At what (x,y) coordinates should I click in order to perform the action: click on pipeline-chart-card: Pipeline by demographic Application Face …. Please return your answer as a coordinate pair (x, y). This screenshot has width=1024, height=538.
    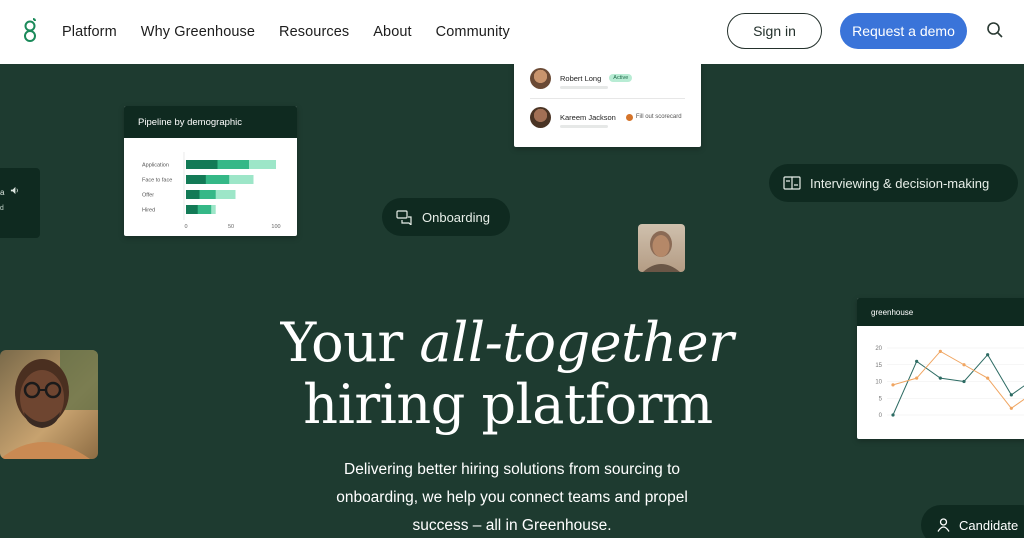
    Looking at the image, I should click on (210, 171).